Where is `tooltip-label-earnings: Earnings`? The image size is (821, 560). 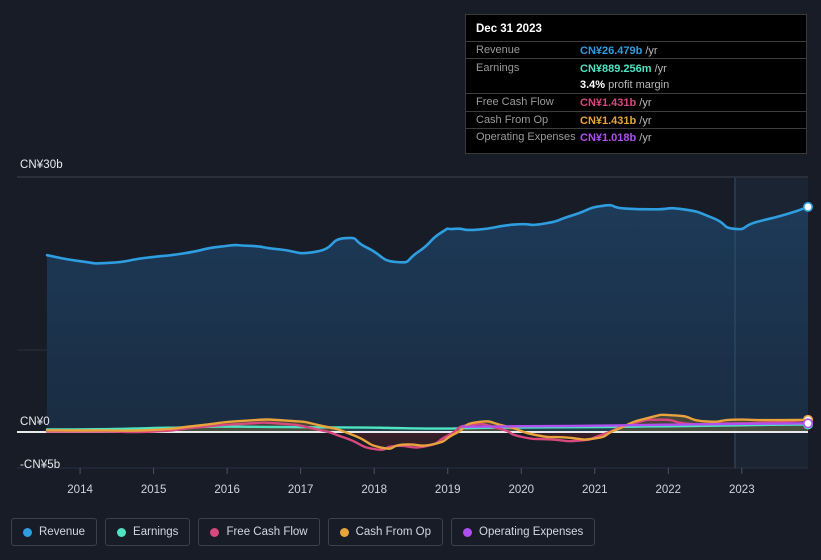
tooltip-label-earnings: Earnings is located at coordinates (498, 67).